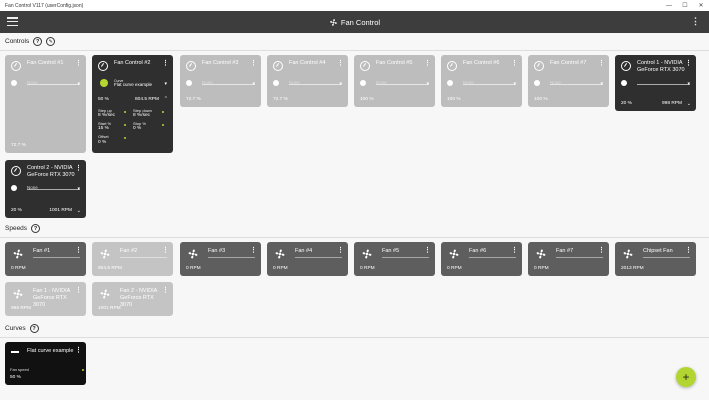 This screenshot has height=400, width=709. I want to click on tool-icon: ✎, so click(51, 41).